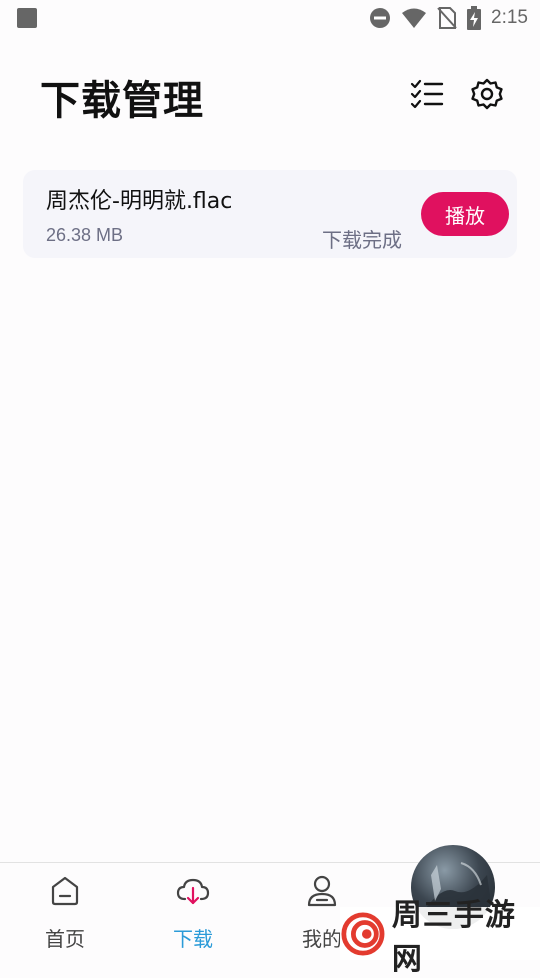  I want to click on nav-item-download: 下载, so click(193, 912).